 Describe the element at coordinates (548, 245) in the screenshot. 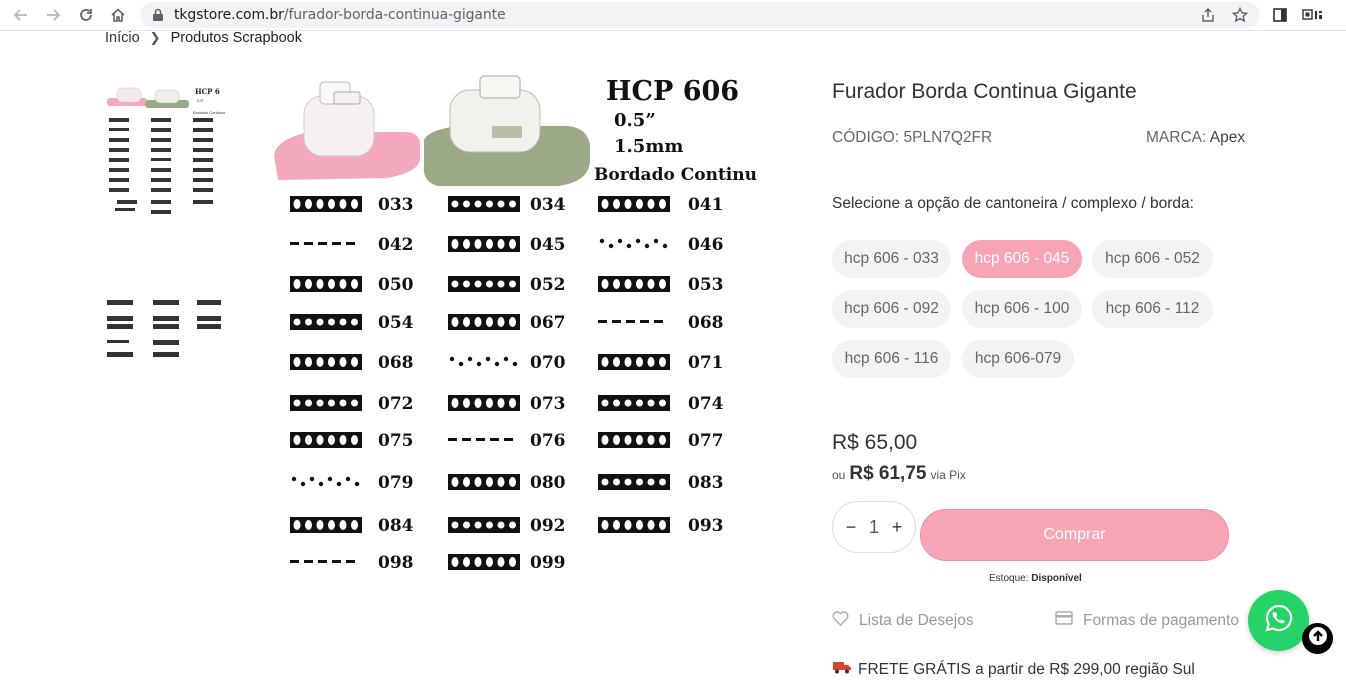

I see `pattern-code-label: 045` at that location.